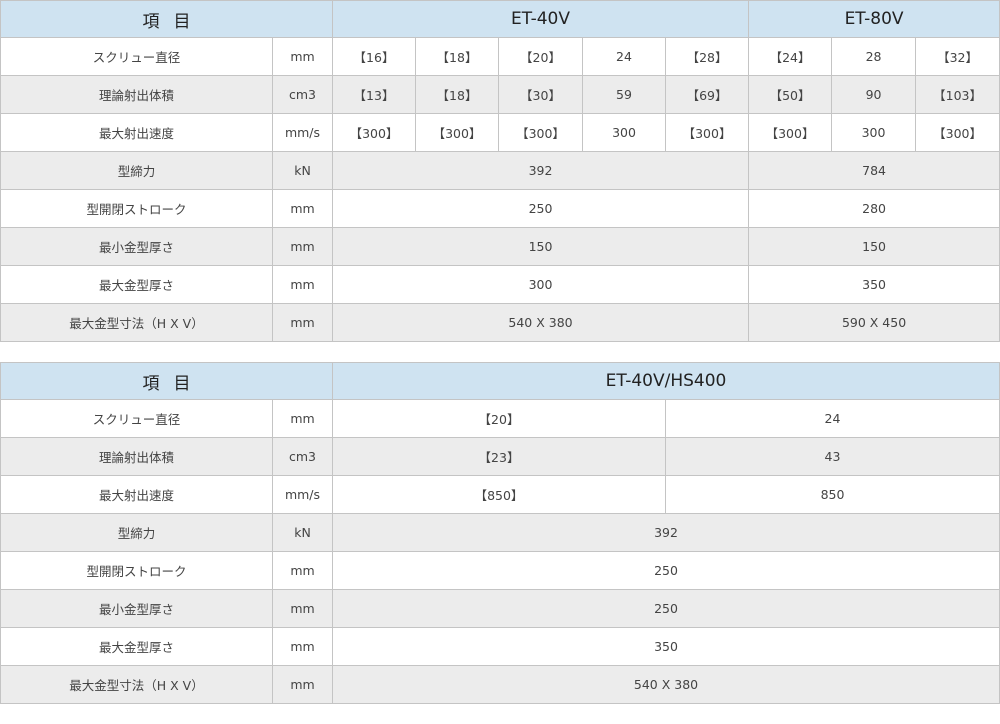  What do you see at coordinates (374, 94) in the screenshot?
I see `cell-value: 【13】` at bounding box center [374, 94].